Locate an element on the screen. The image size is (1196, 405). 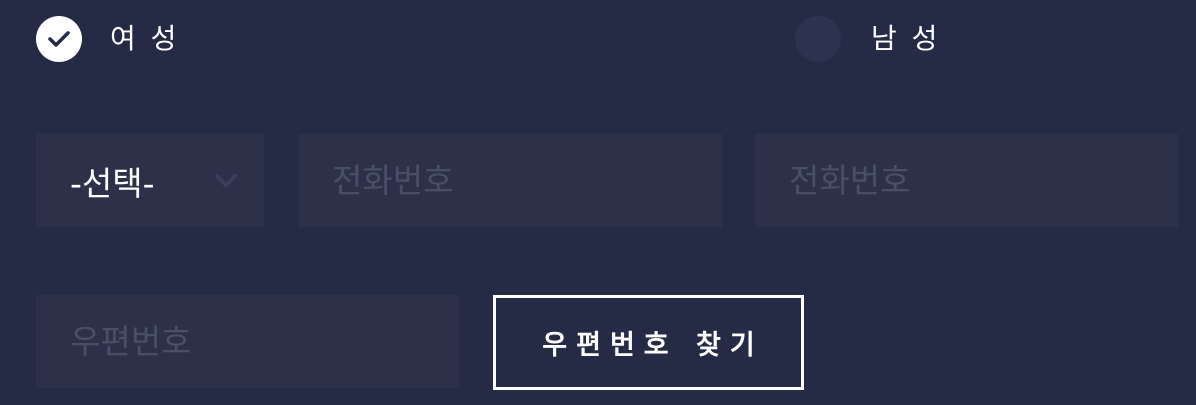
phone-prefix-select: -선택- is located at coordinates (150, 180).